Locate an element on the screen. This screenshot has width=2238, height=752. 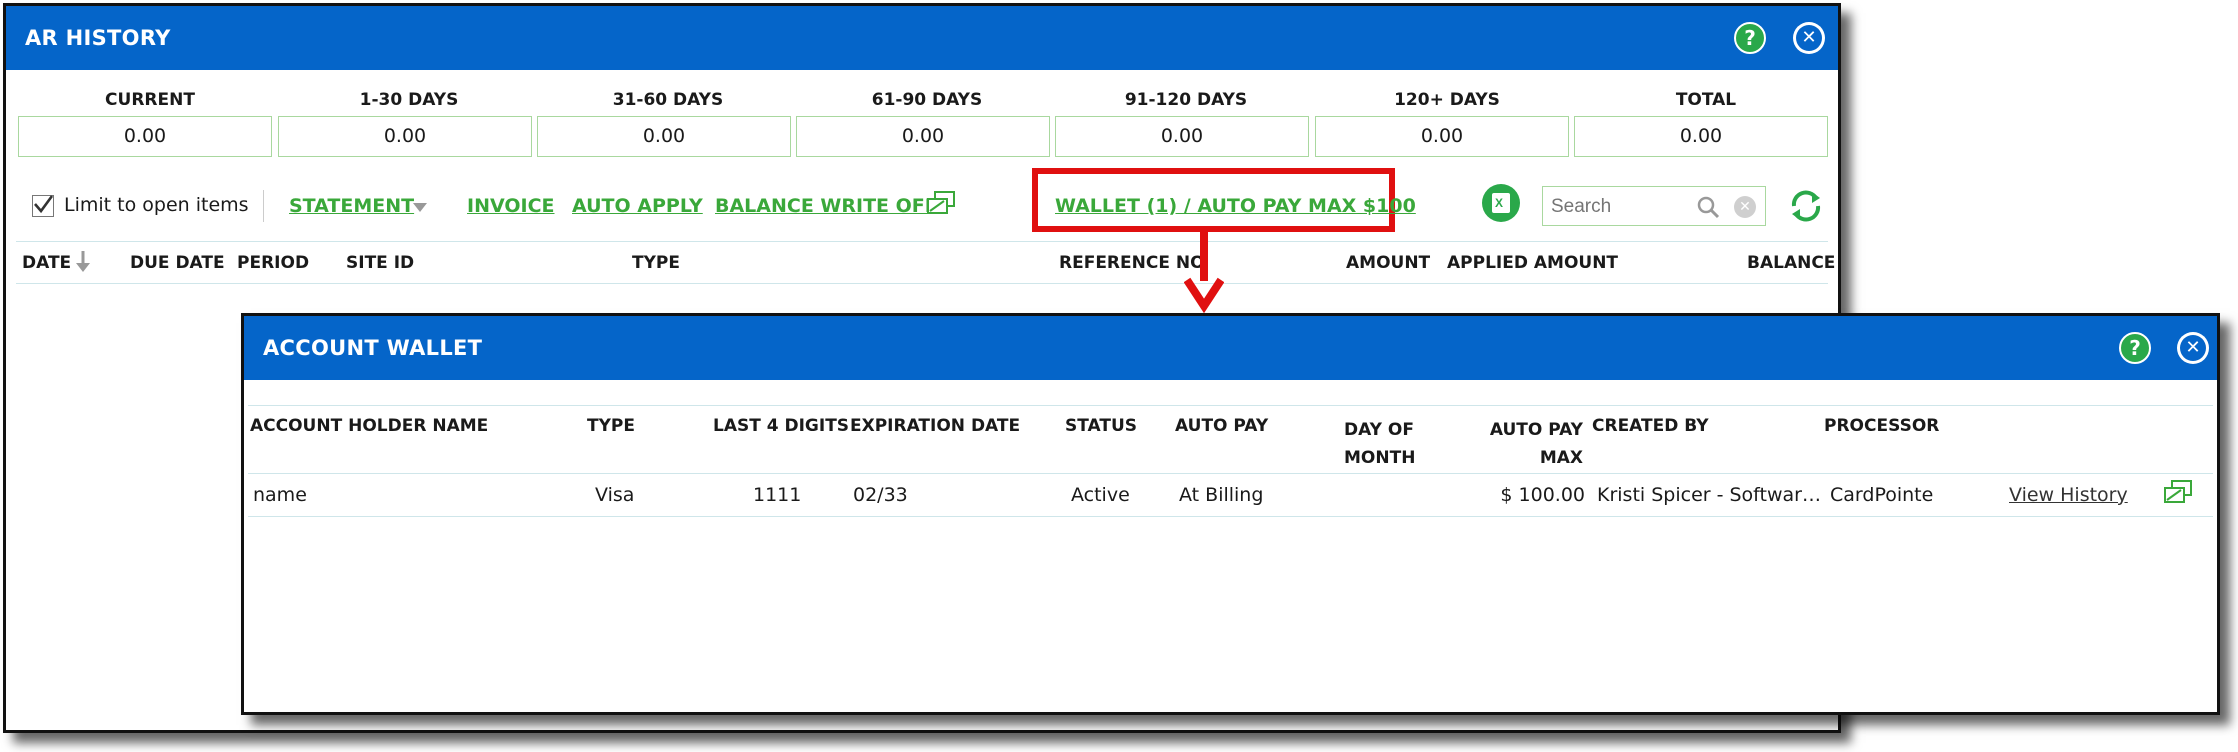
aging-label-120-plus: 120+ DAYS is located at coordinates (1447, 100).